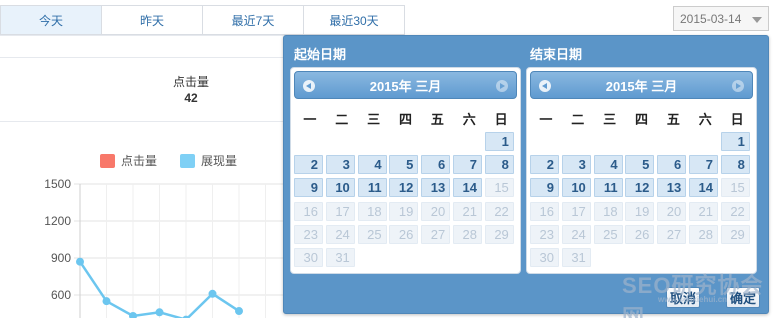 Image resolution: width=775 pixels, height=318 pixels. What do you see at coordinates (640, 211) in the screenshot?
I see `day-cell: 19` at bounding box center [640, 211].